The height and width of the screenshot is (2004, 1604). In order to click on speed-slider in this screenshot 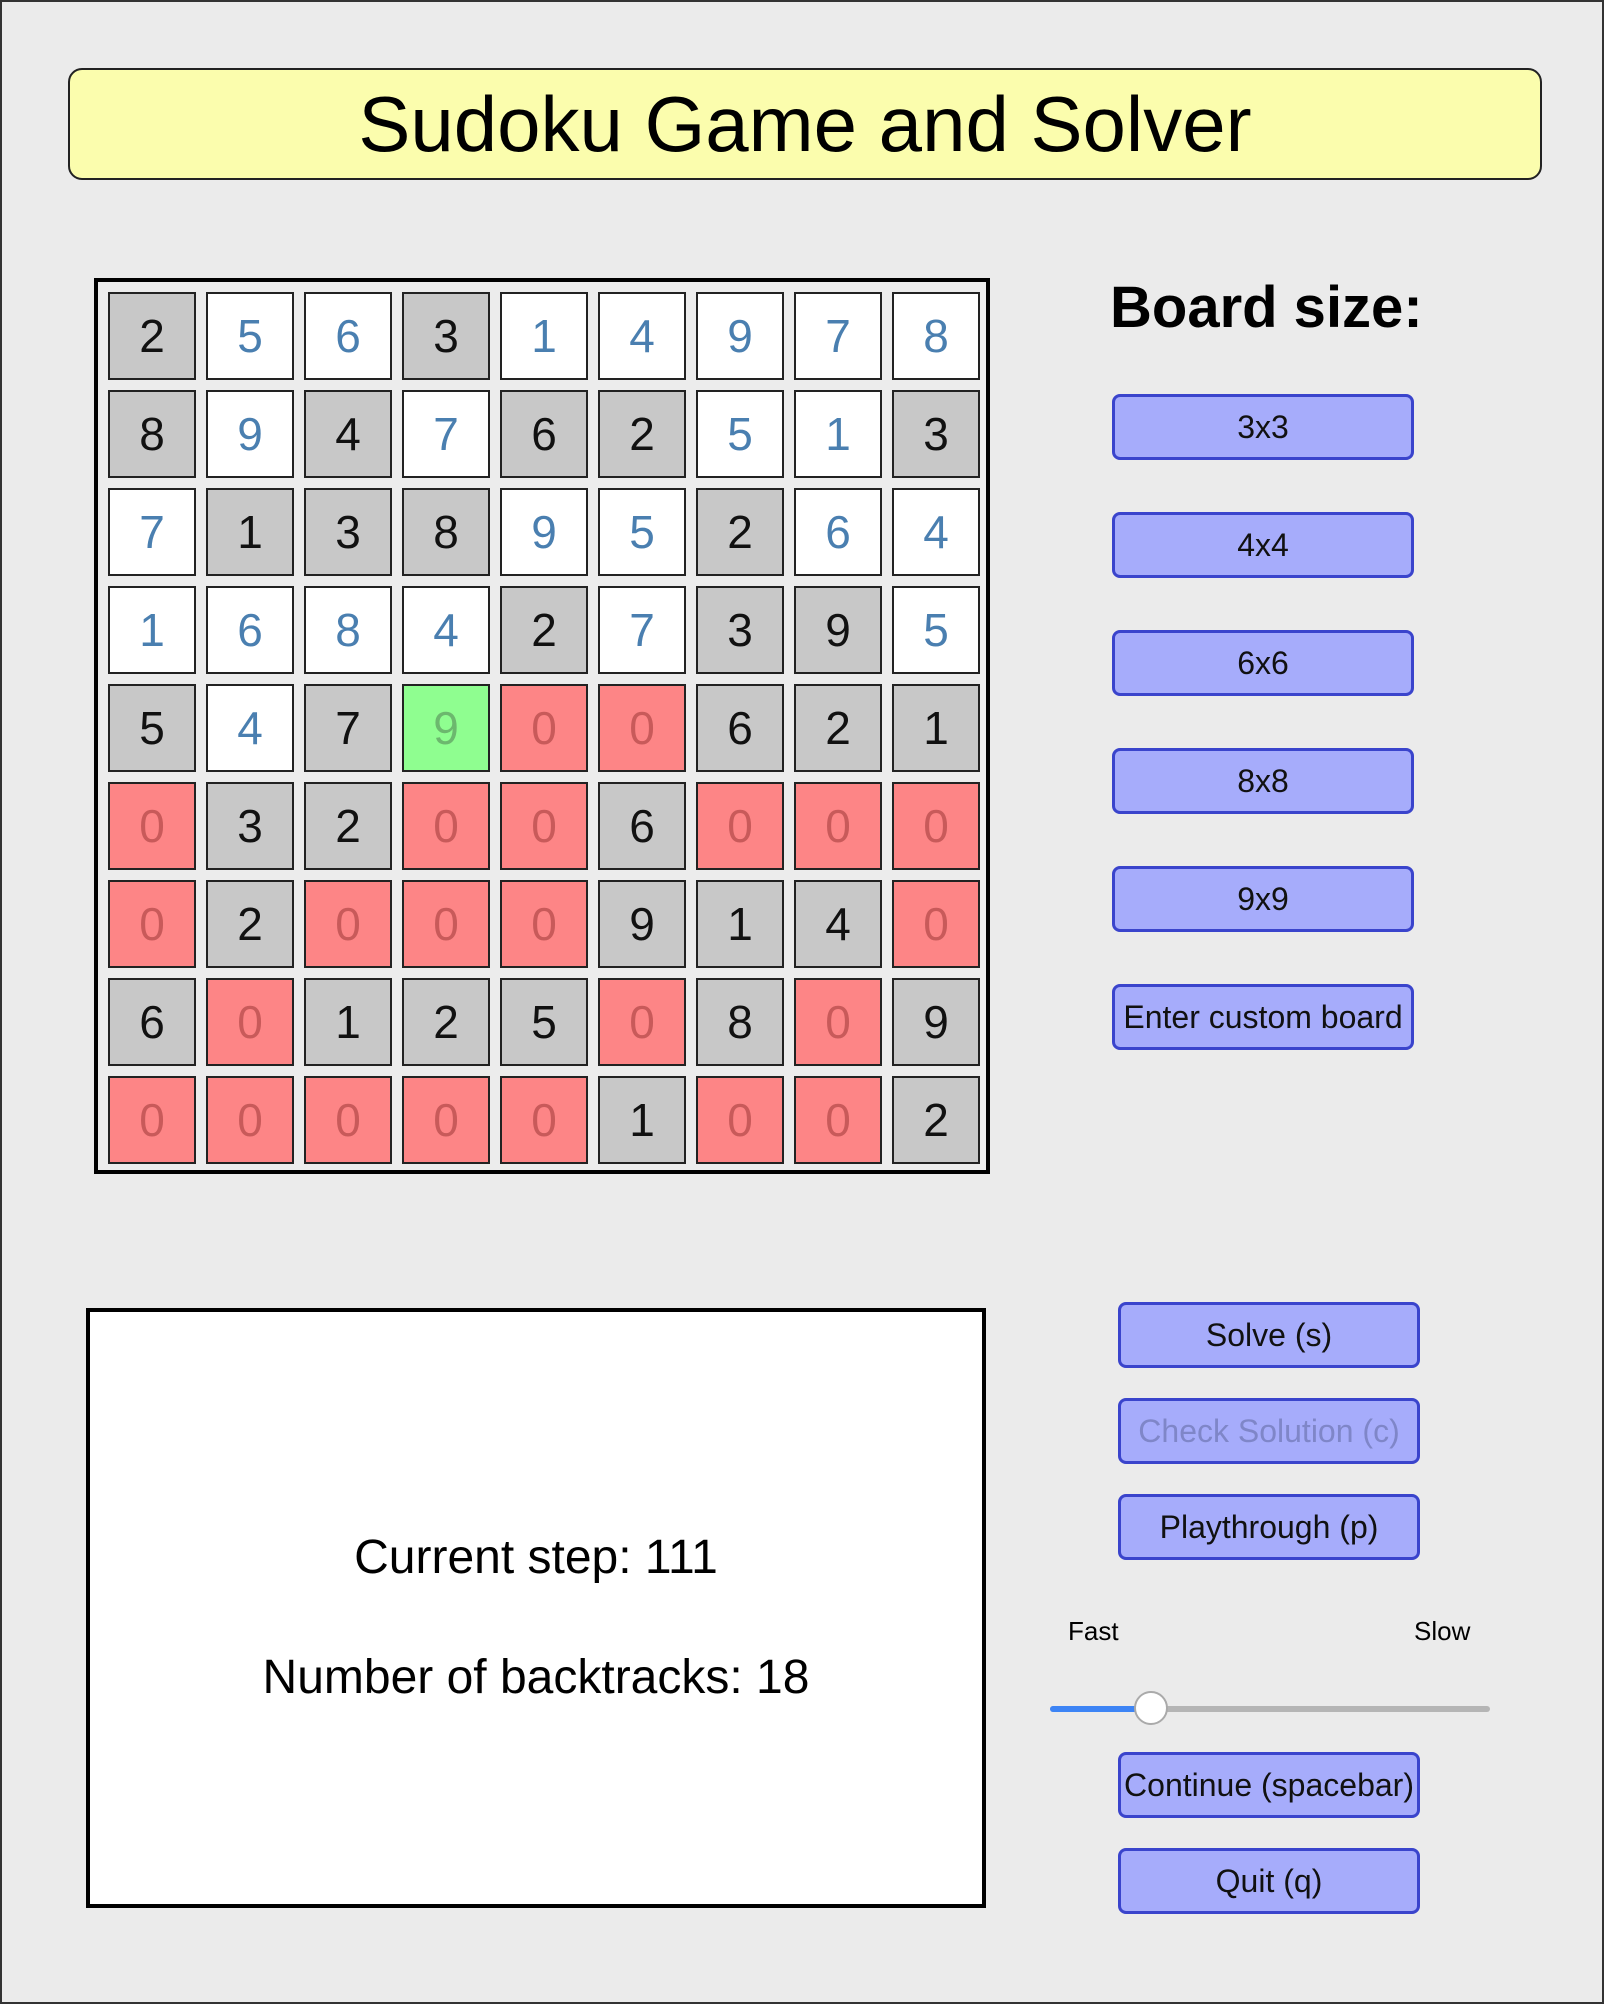, I will do `click(1270, 1708)`.